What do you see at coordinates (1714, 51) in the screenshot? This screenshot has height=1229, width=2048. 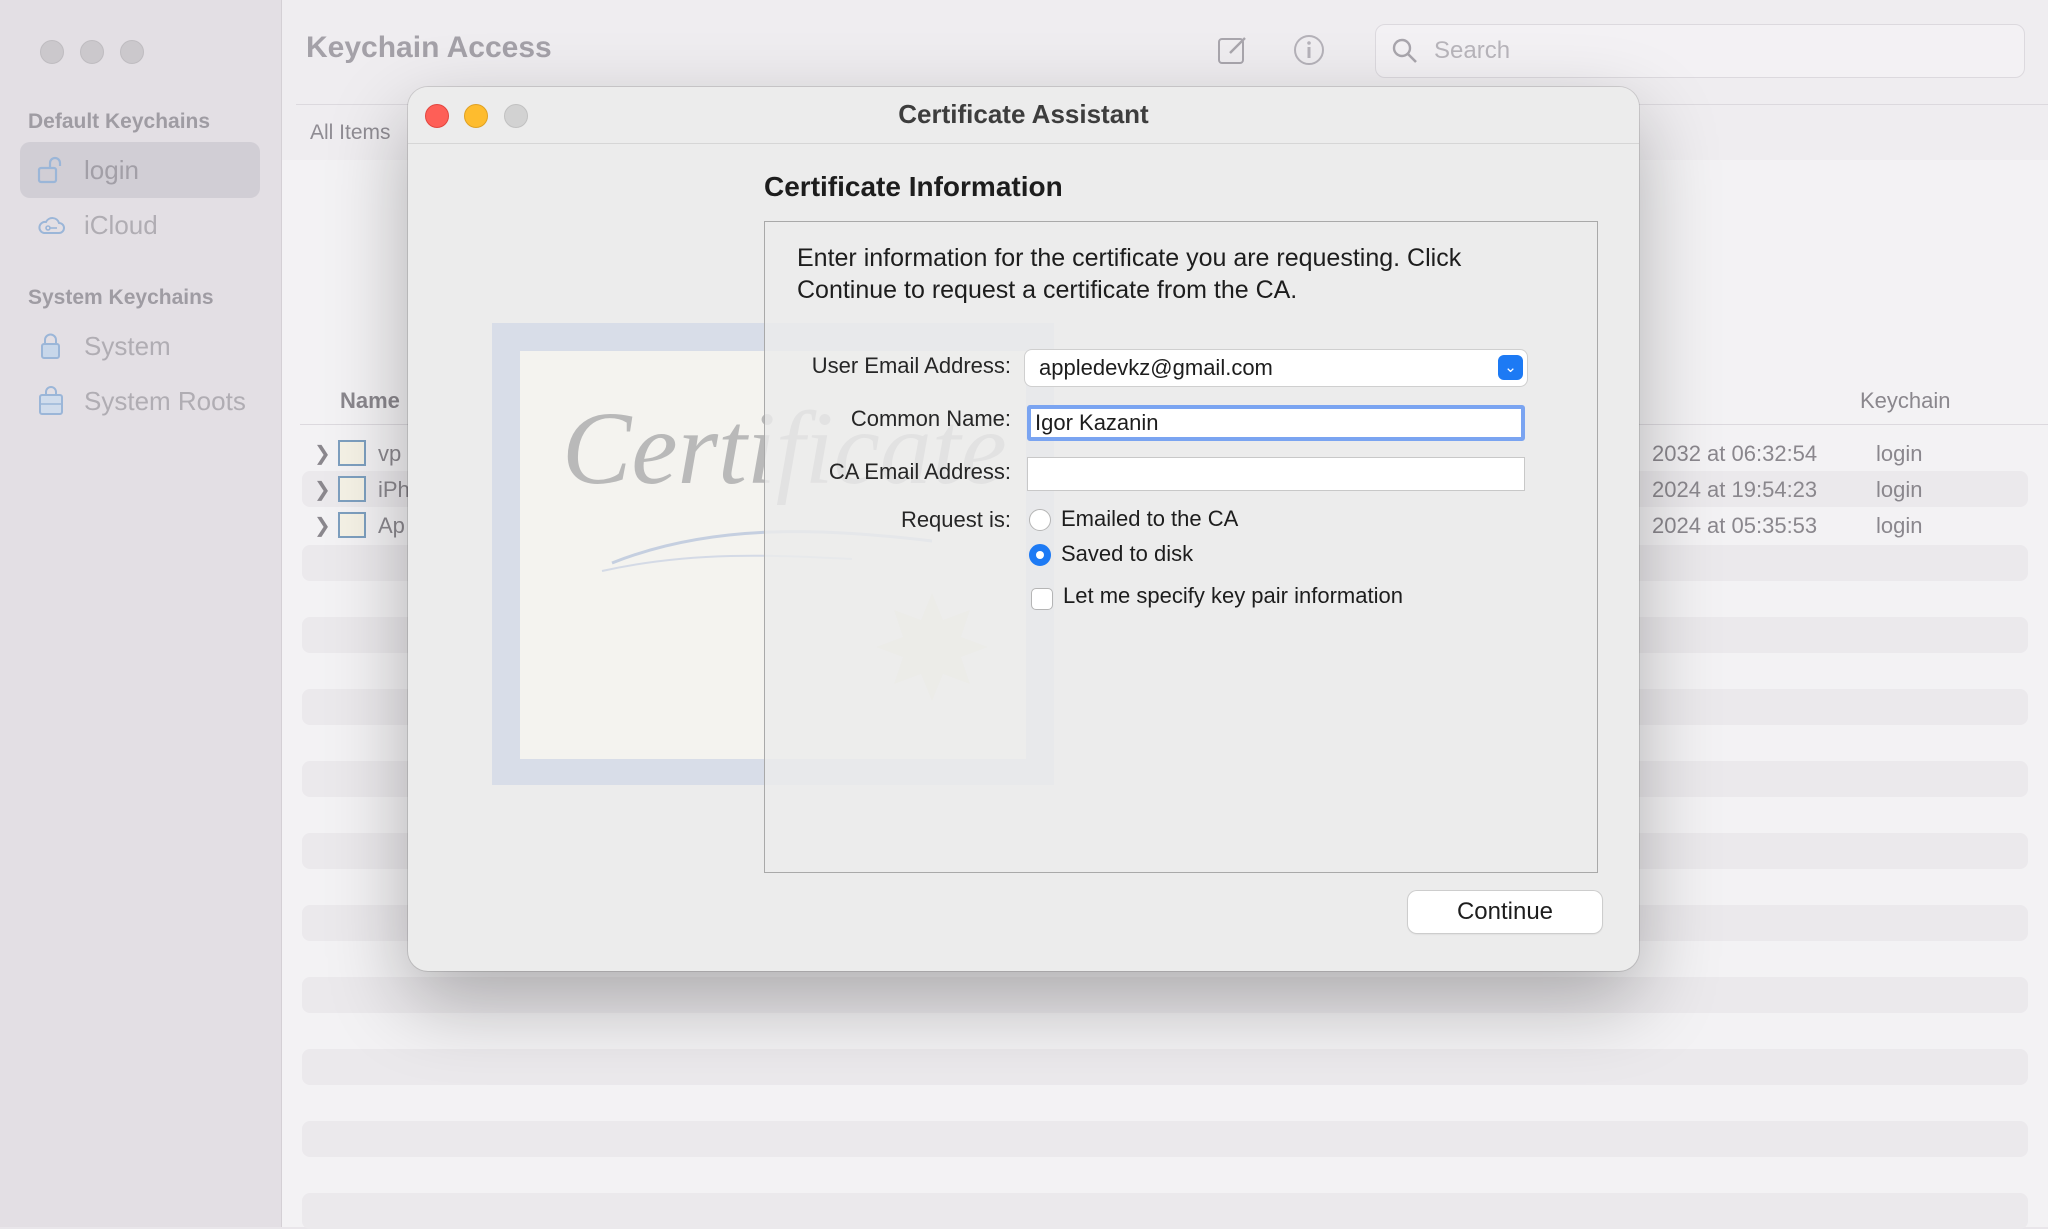 I see `search-input` at bounding box center [1714, 51].